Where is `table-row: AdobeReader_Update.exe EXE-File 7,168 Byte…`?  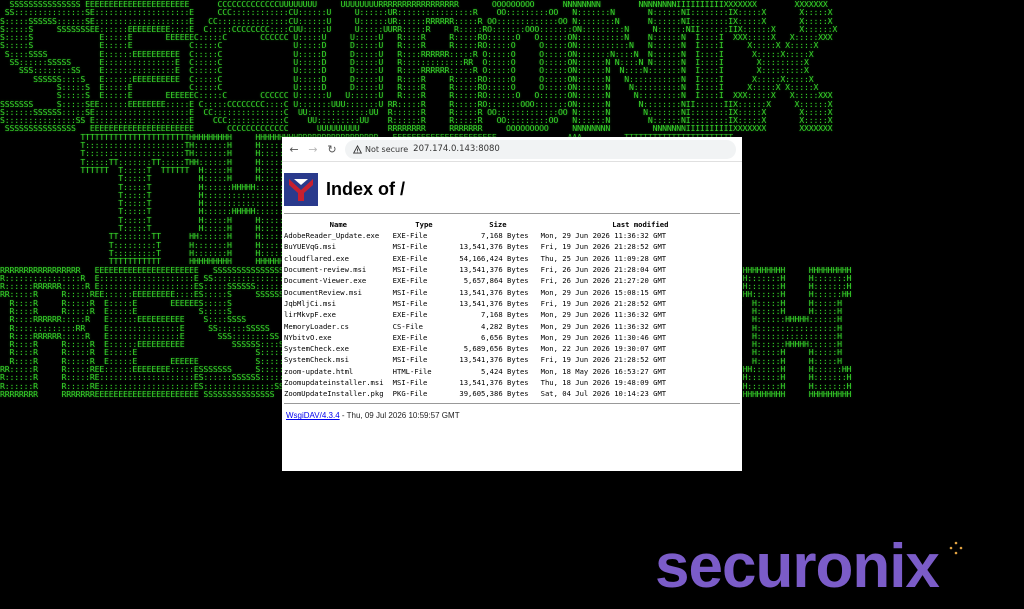 table-row: AdobeReader_Update.exe EXE-File 7,168 Byte… is located at coordinates (512, 235).